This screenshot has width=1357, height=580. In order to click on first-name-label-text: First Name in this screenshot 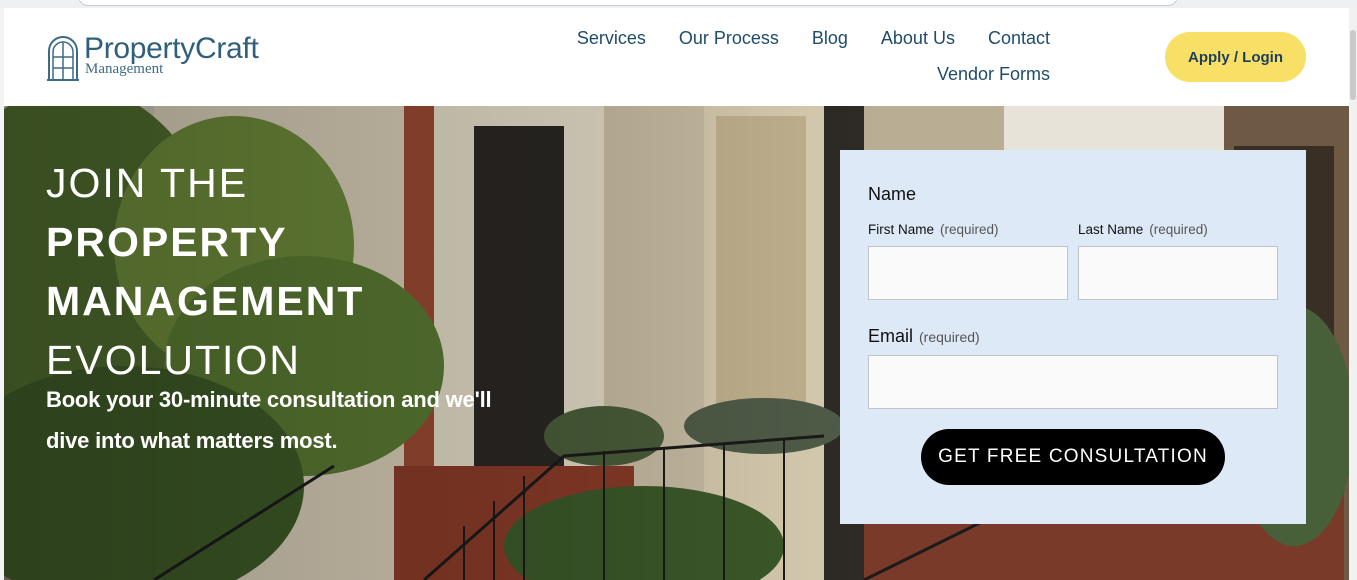, I will do `click(901, 229)`.